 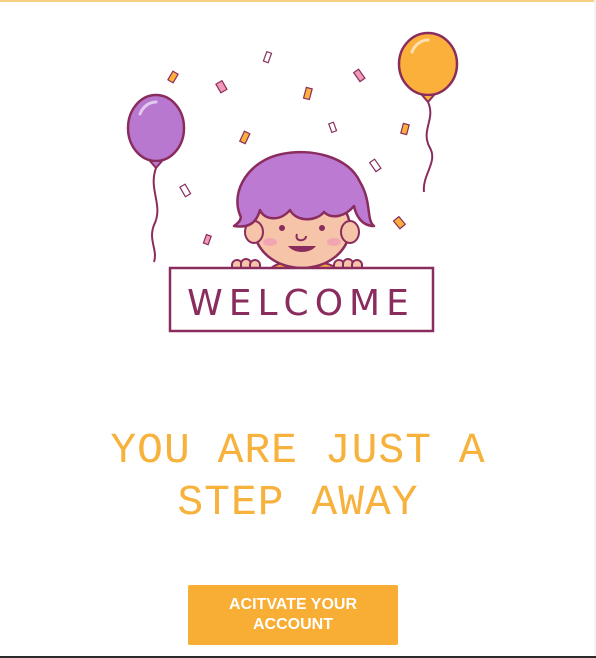 I want to click on welcome-sign: WELCOME, so click(x=301, y=299).